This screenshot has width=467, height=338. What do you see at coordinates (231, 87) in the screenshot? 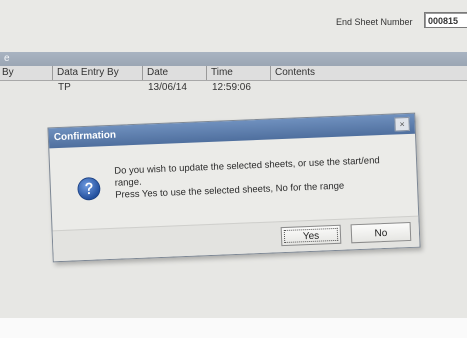
I see `cell-time: 12:59:06` at bounding box center [231, 87].